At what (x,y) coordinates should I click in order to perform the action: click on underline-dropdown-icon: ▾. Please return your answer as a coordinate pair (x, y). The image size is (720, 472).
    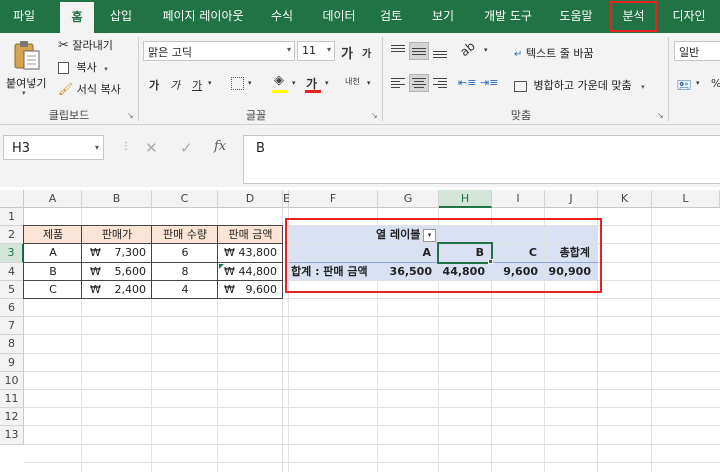
    Looking at the image, I should click on (210, 83).